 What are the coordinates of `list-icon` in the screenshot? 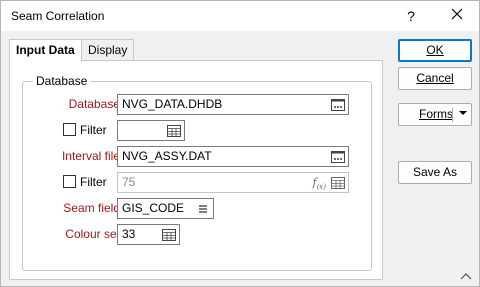 It's located at (203, 208).